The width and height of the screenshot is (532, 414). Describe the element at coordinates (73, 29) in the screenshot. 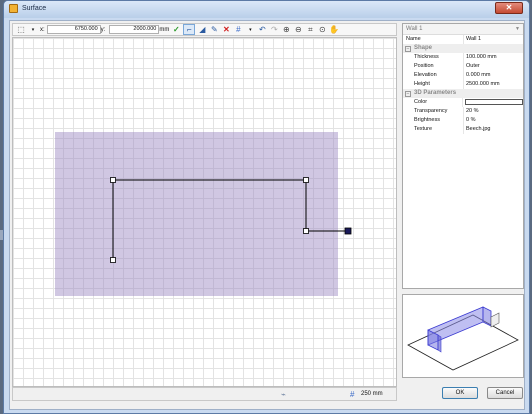

I see `x-coordinate-input: 6750.000` at that location.